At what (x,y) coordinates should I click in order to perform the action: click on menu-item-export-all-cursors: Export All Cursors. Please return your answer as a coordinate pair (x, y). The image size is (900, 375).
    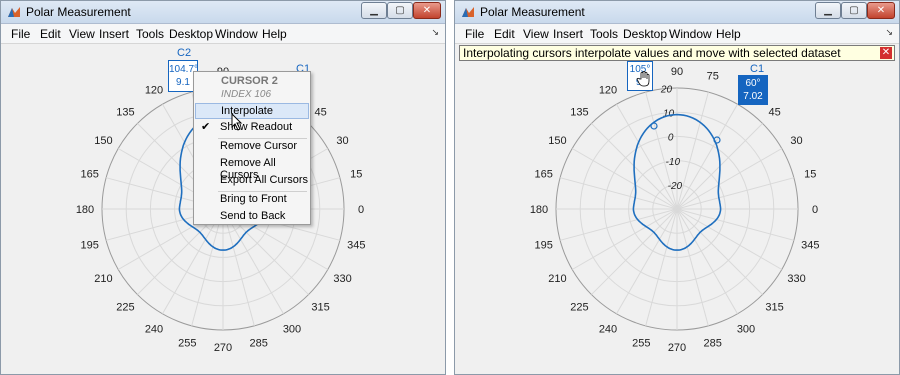
    Looking at the image, I should click on (252, 181).